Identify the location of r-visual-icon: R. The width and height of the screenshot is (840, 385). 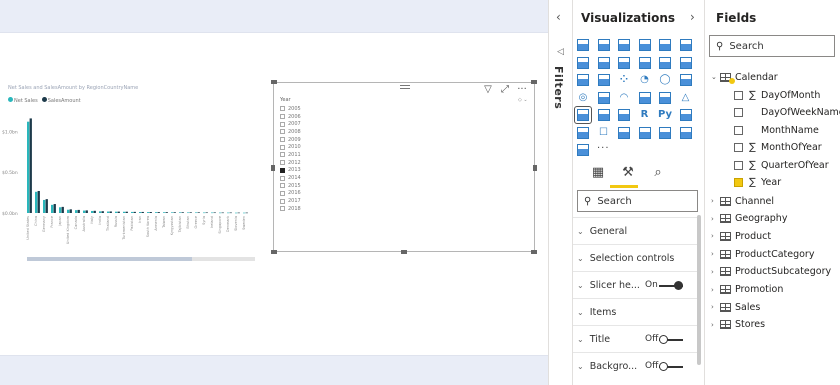
(645, 115).